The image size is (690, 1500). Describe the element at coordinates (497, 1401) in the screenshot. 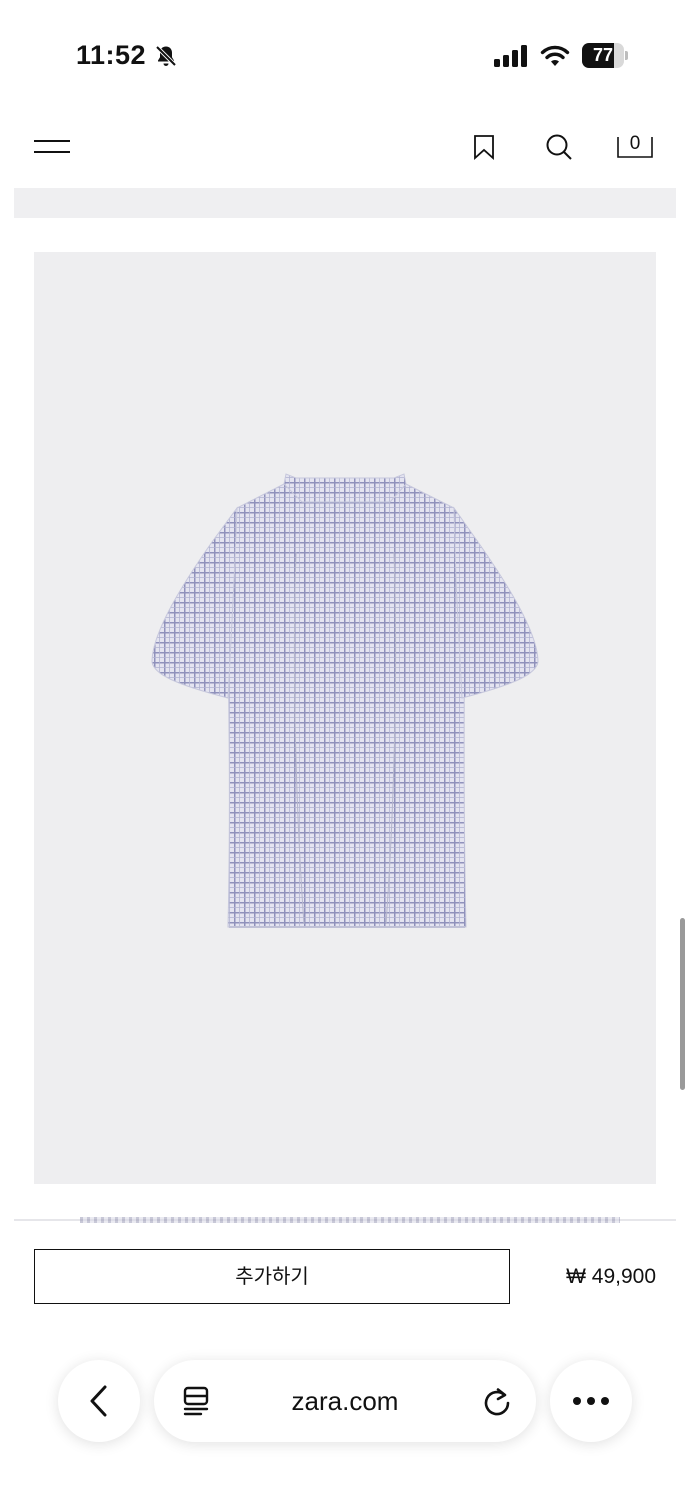

I see `reload-icon` at that location.